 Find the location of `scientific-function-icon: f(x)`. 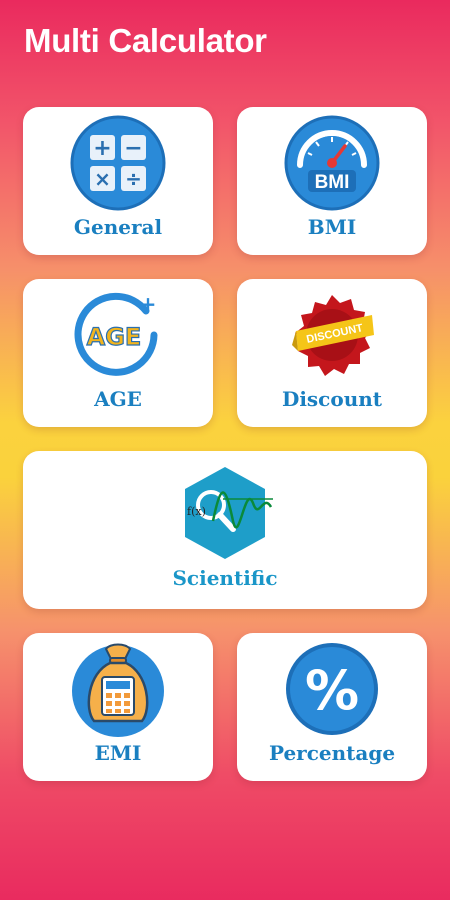

scientific-function-icon: f(x) is located at coordinates (229, 513).